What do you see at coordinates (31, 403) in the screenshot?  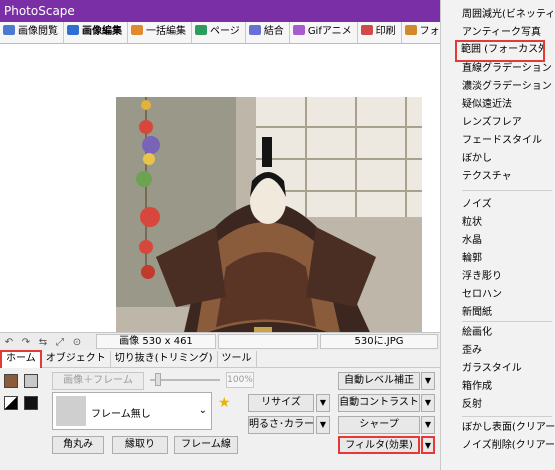 I see `invert-icon` at bounding box center [31, 403].